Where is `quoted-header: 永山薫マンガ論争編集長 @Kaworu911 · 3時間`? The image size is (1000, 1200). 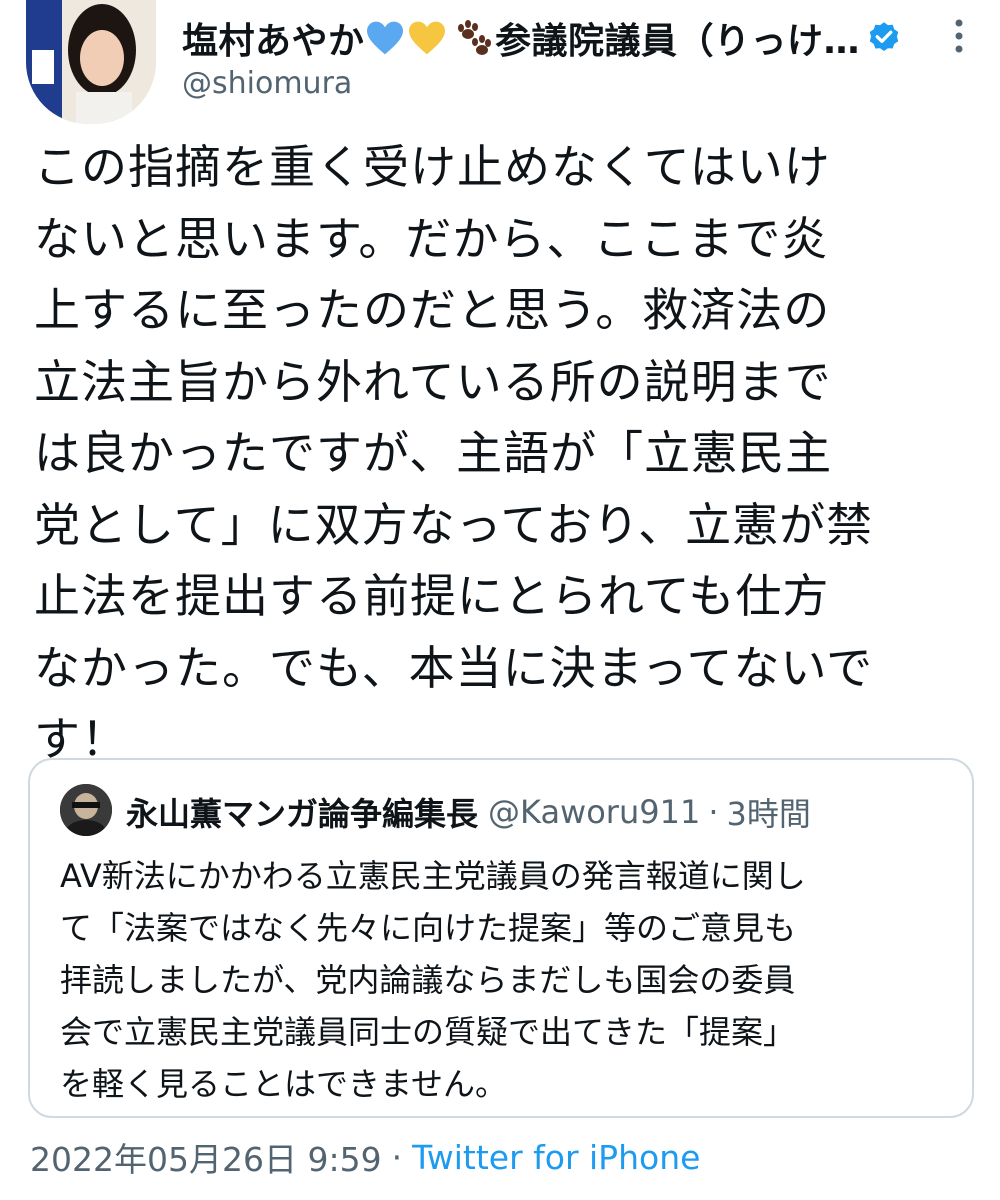
quoted-header: 永山薫マンガ論争編集長 @Kaworu911 · 3時間 is located at coordinates (468, 812).